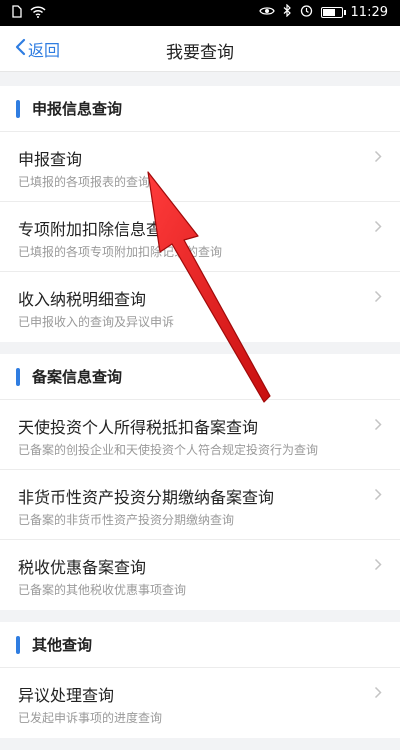 This screenshot has height=750, width=400. I want to click on item-title: 收入纳税明细查询, so click(82, 299).